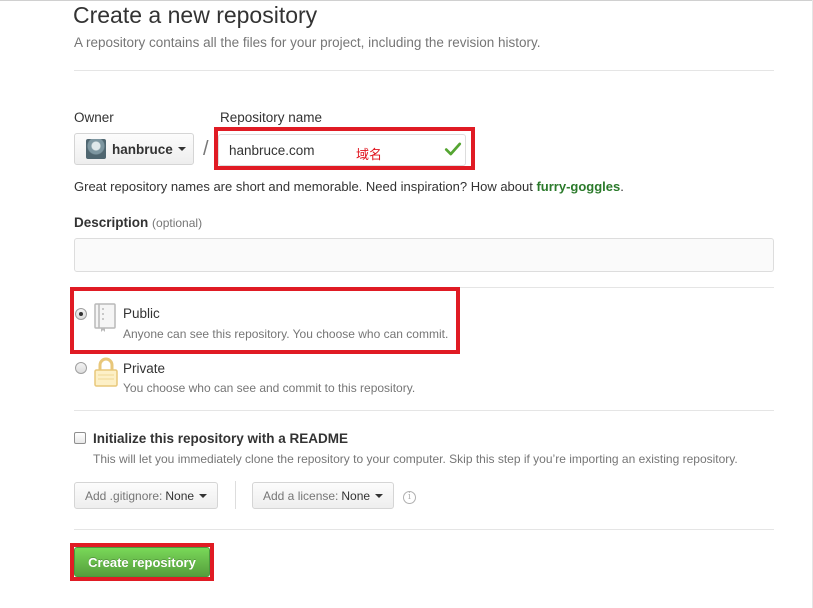 The image size is (813, 608). I want to click on top-border, so click(406, 0).